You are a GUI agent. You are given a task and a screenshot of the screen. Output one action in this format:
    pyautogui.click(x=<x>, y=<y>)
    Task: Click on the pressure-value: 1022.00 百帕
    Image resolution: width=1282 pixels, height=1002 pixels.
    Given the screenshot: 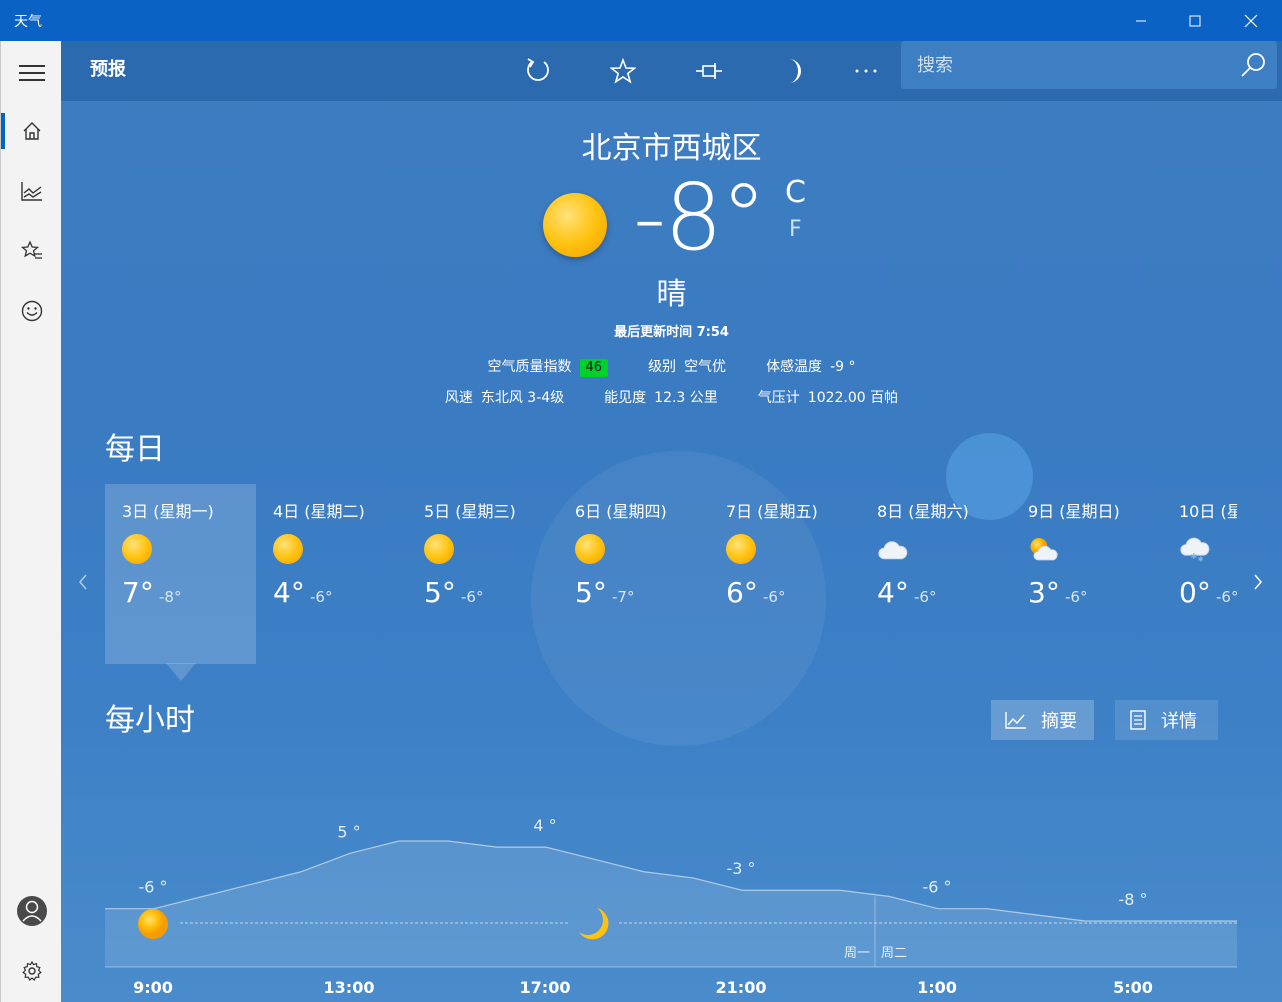 What is the action you would take?
    pyautogui.click(x=853, y=398)
    